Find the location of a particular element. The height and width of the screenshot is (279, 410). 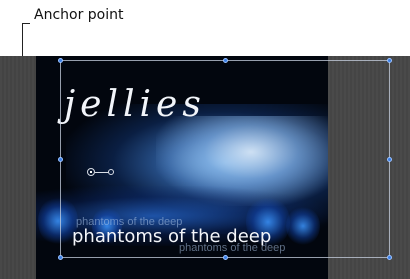

anchor-point-callout-label: Anchor point is located at coordinates (79, 15).